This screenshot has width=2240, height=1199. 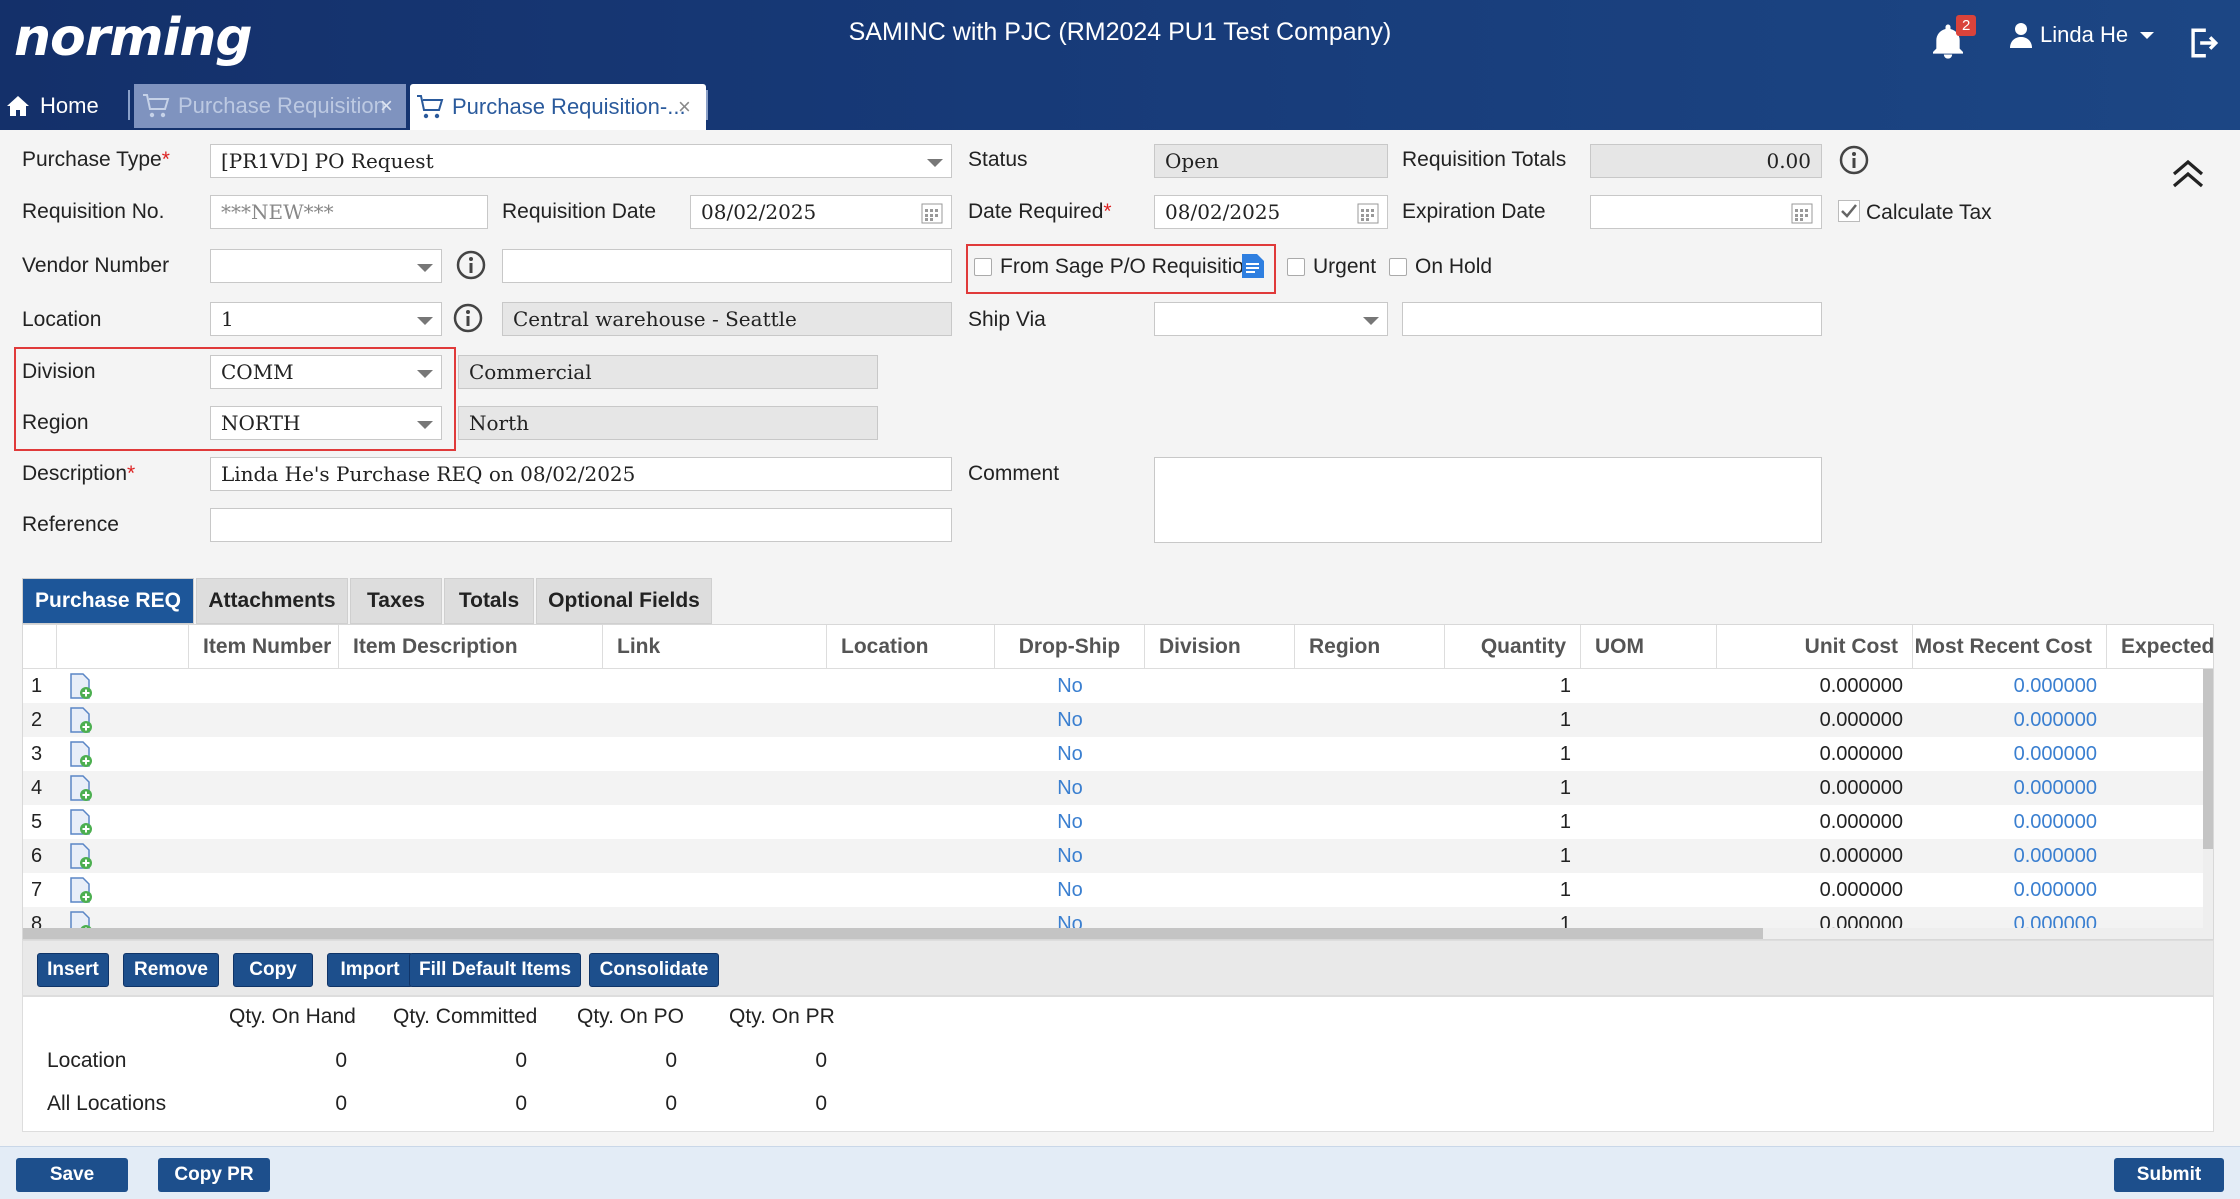 What do you see at coordinates (1271, 319) in the screenshot?
I see `ship-via-select` at bounding box center [1271, 319].